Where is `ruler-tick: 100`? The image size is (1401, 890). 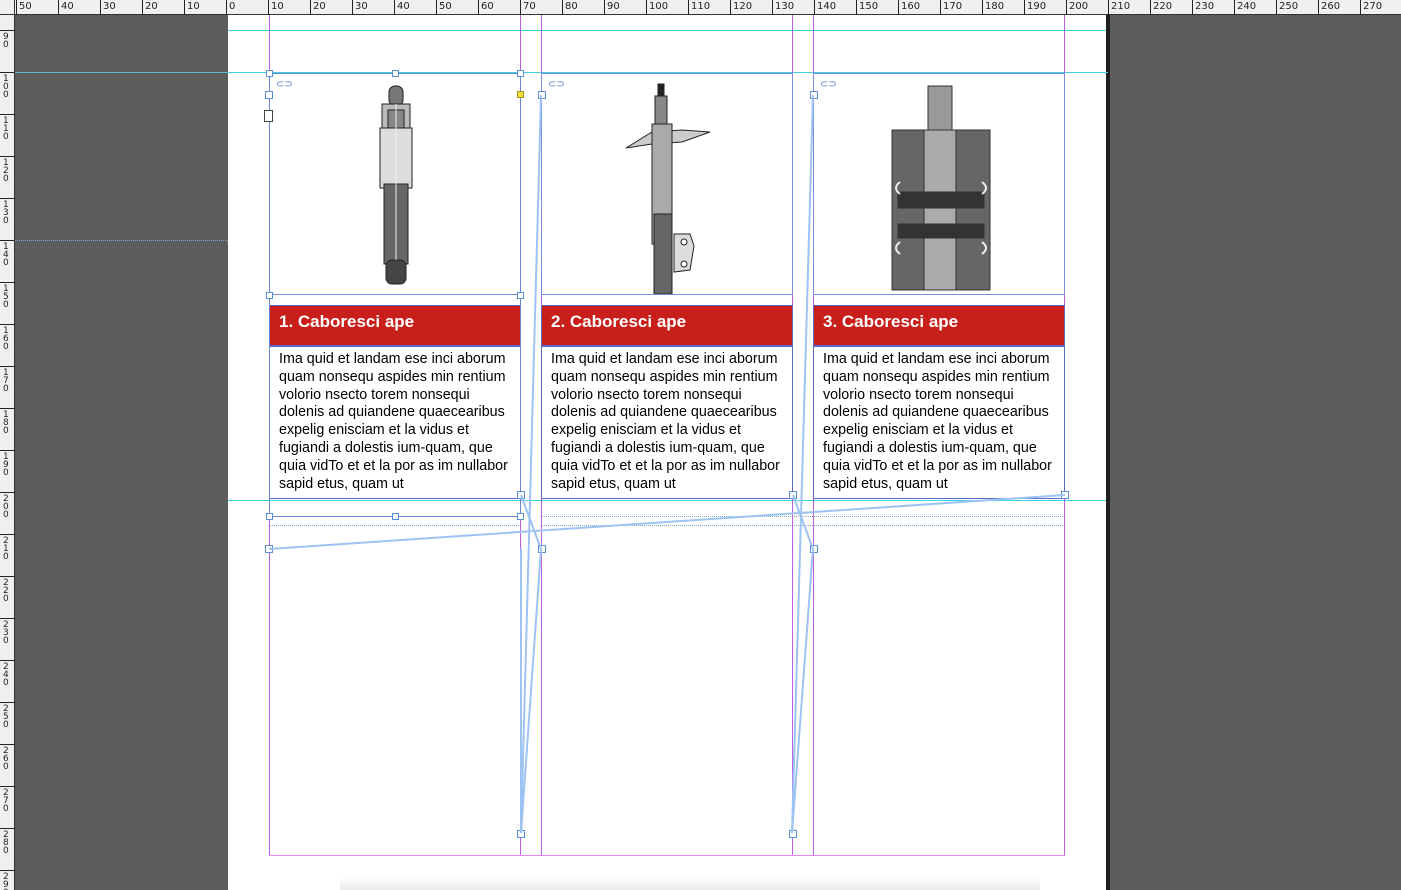
ruler-tick: 100 is located at coordinates (657, 7).